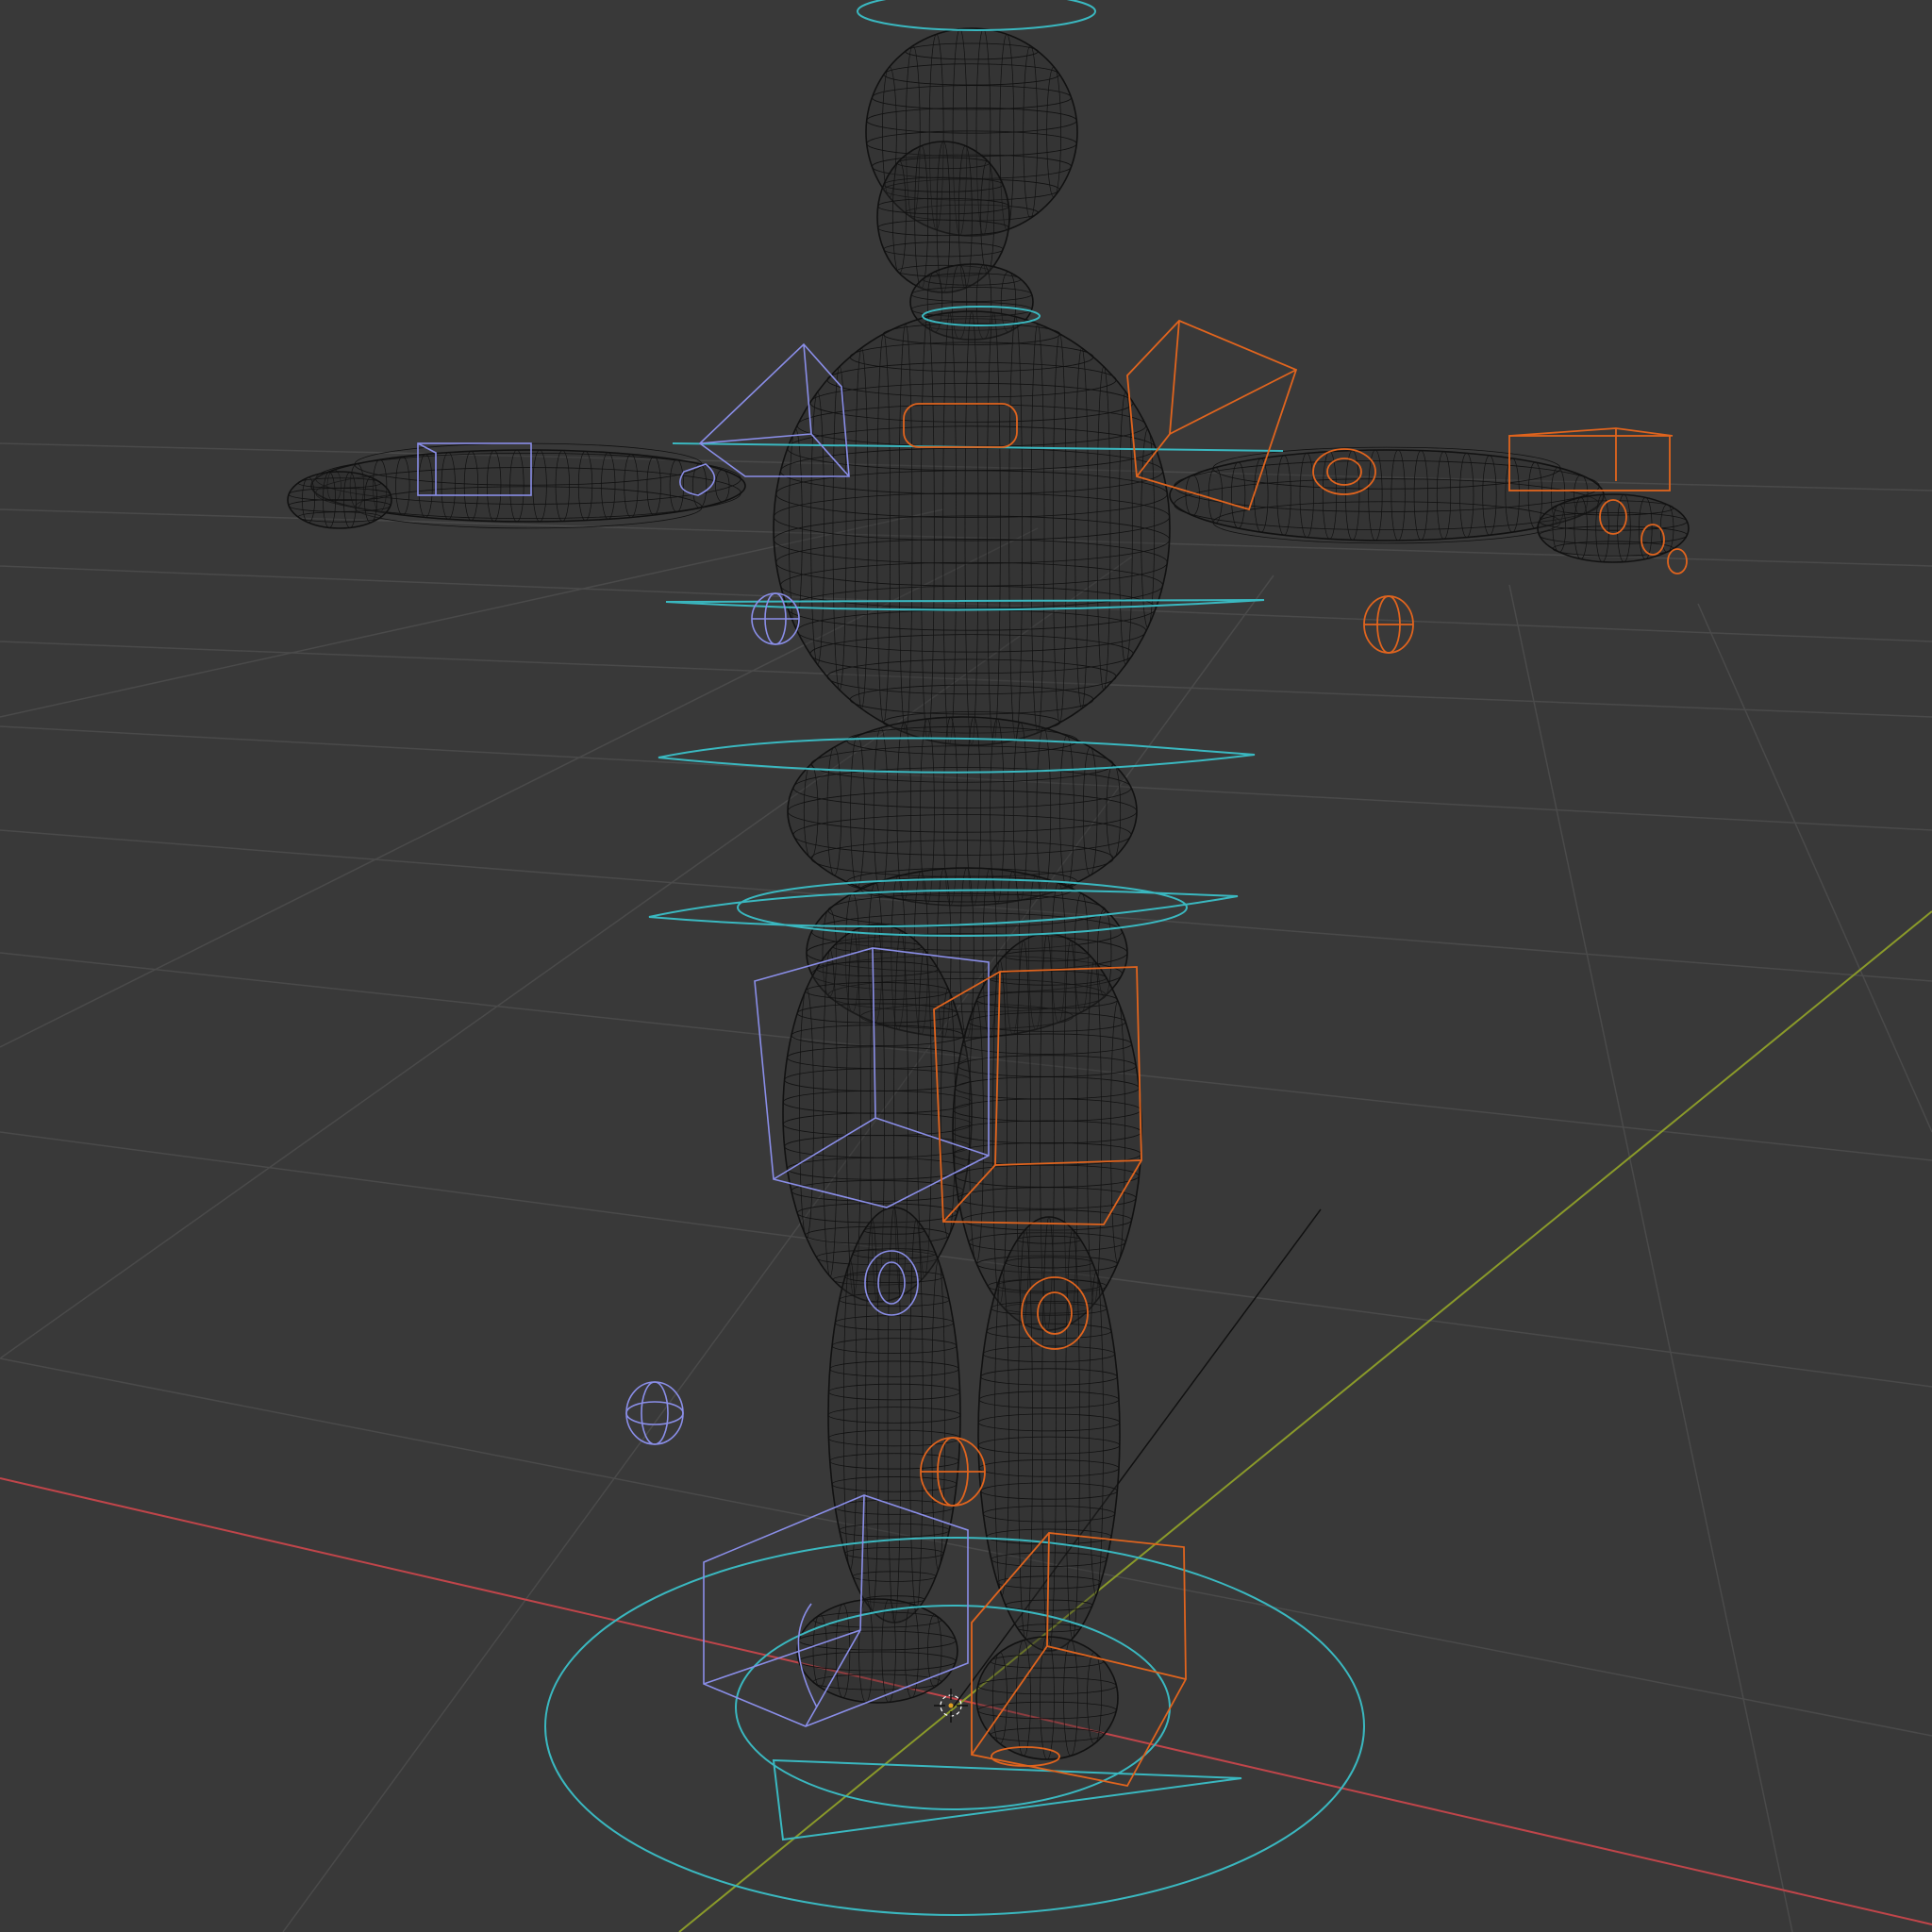 The width and height of the screenshot is (1932, 1932). I want to click on mesh-foot-r, so click(1047, 1698).